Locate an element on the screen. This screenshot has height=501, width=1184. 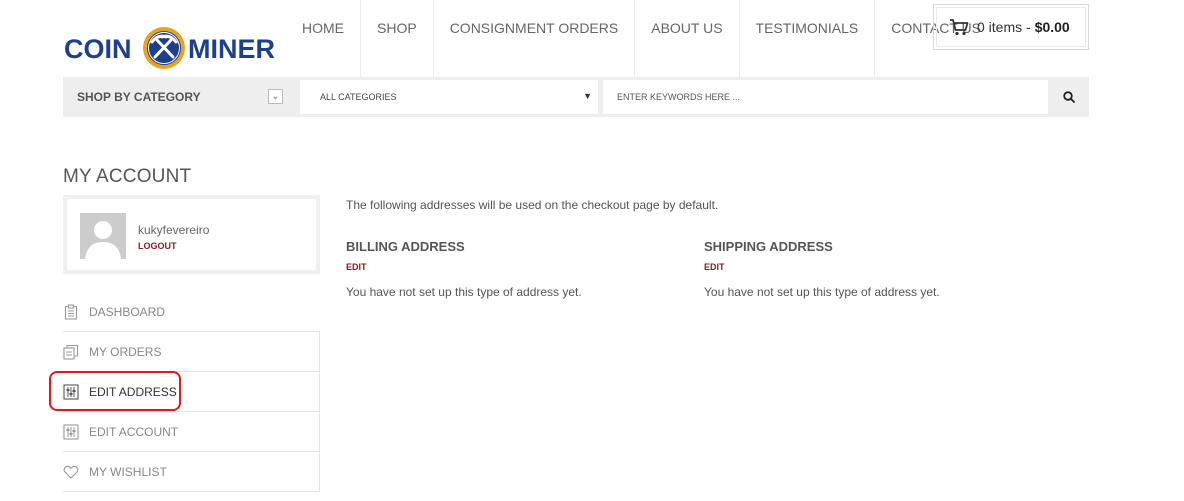
nav-item-consignment-orders: CONSIGNMENT ORDERS is located at coordinates (535, 39).